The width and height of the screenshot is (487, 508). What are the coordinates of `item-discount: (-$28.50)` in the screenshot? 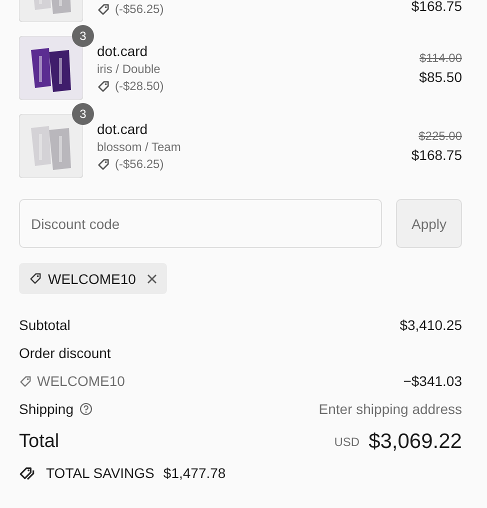 It's located at (139, 86).